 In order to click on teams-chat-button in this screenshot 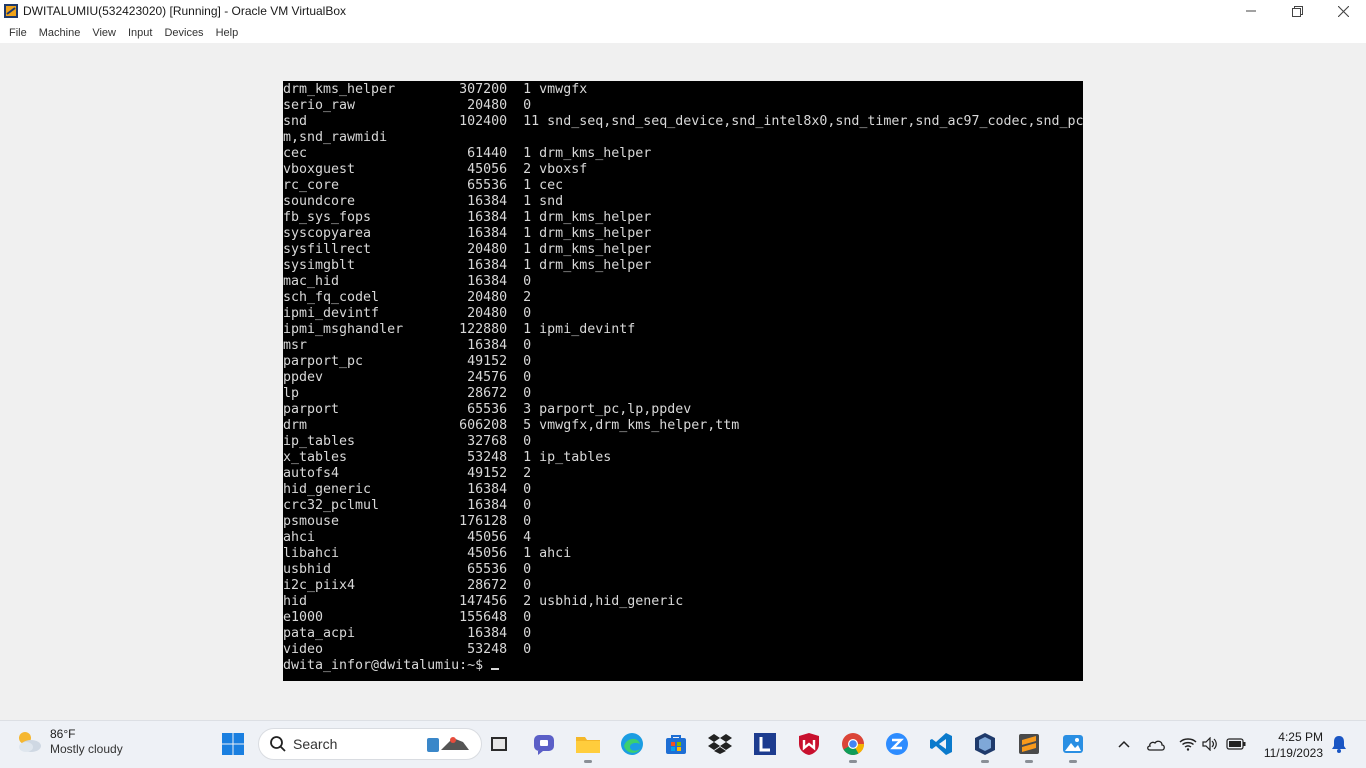, I will do `click(544, 744)`.